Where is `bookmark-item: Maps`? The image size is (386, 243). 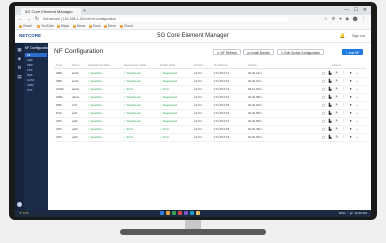
bookmark-item: Maps is located at coordinates (63, 26).